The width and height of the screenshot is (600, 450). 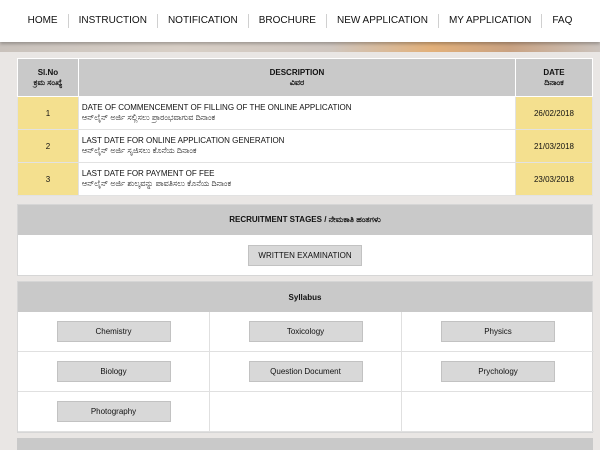 I want to click on row-date: 26/02/2018, so click(x=554, y=113).